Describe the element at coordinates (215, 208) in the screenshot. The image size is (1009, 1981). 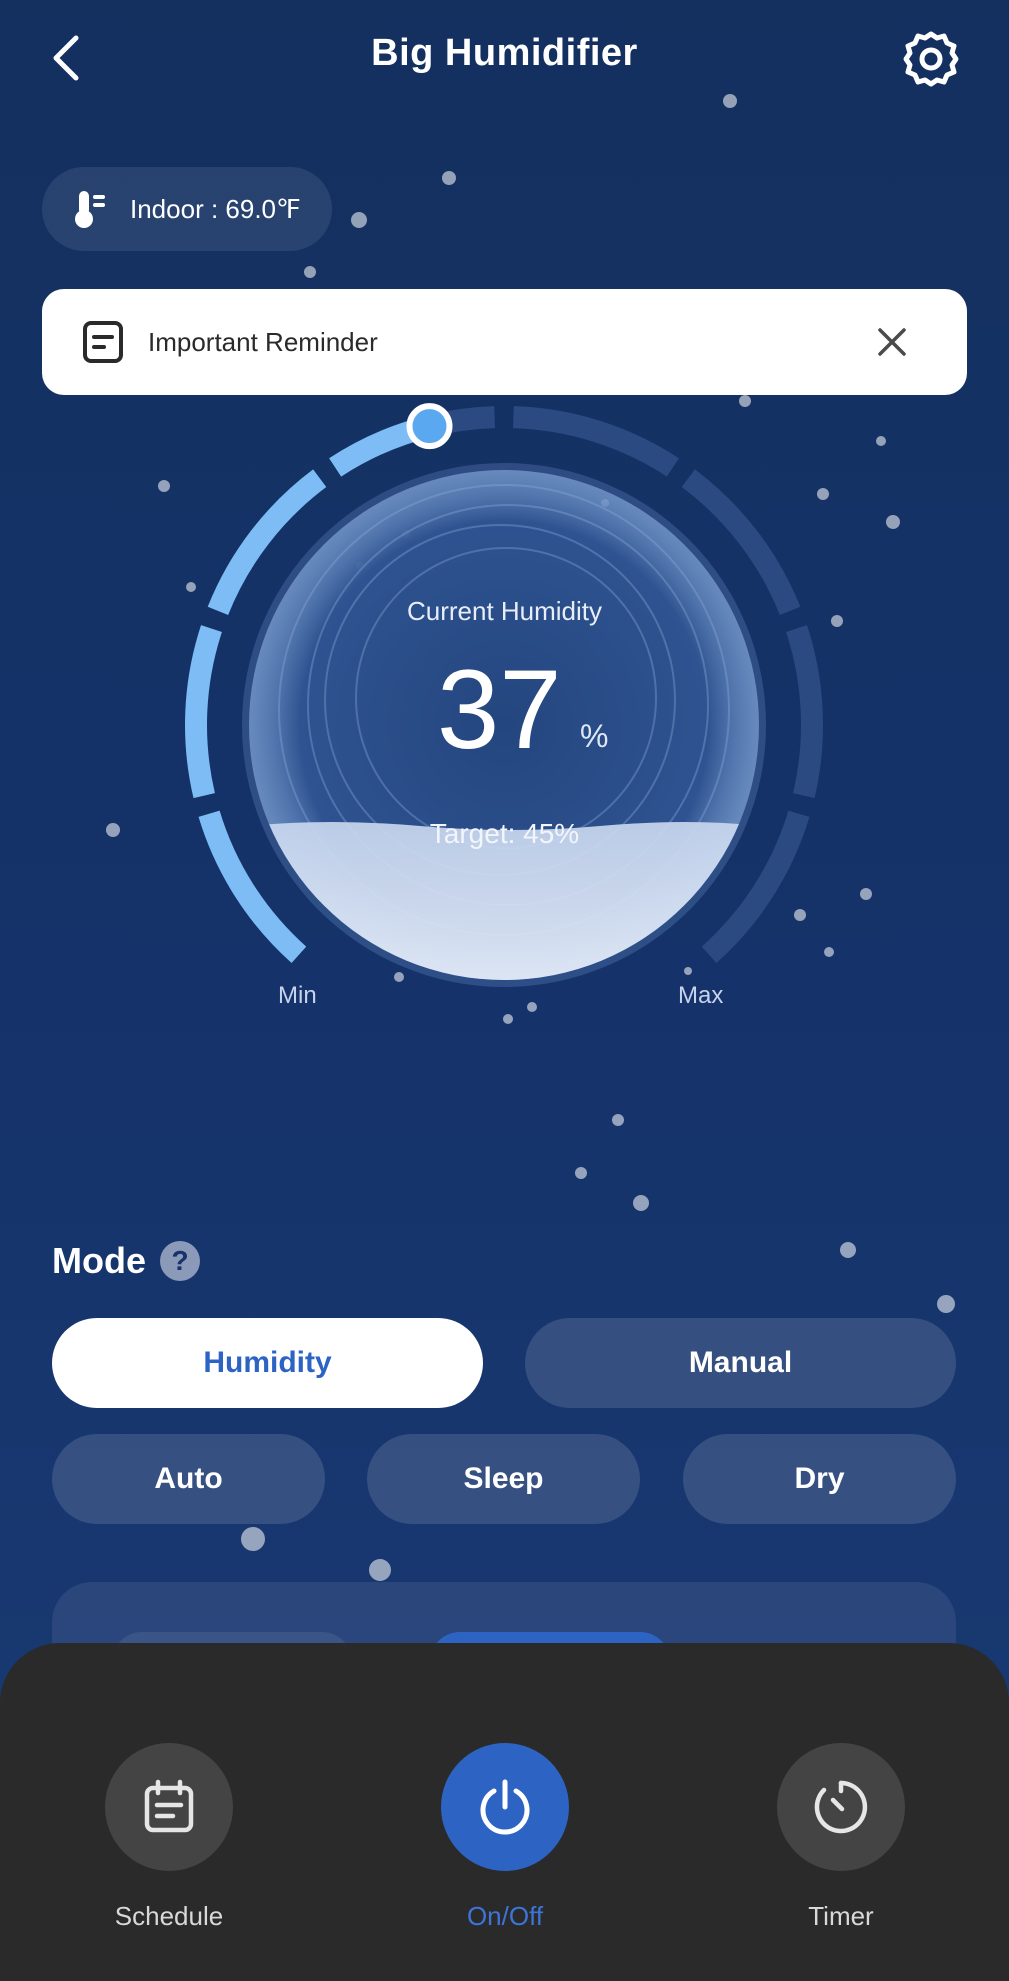
I see `indoor-label: Indoor : 69.0℉` at that location.